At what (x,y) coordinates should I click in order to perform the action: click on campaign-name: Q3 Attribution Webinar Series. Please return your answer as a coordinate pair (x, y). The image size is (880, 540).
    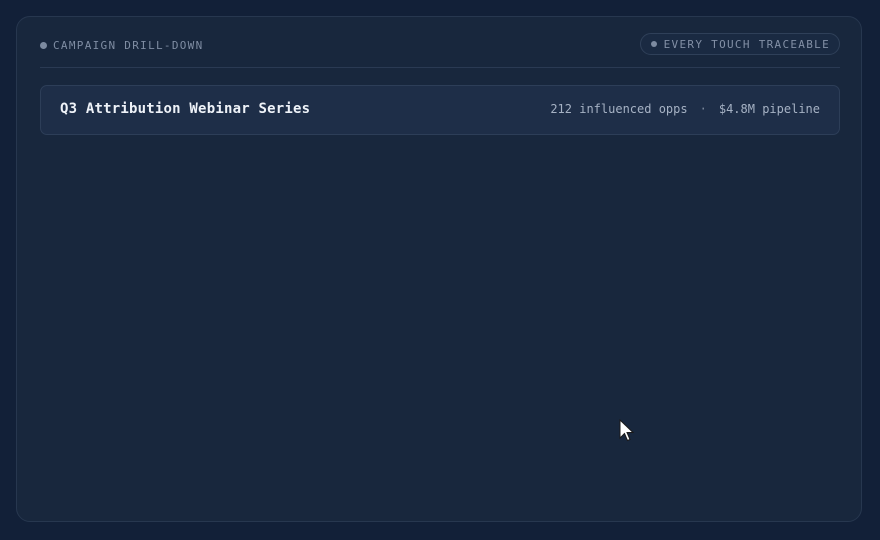
    Looking at the image, I should click on (185, 109).